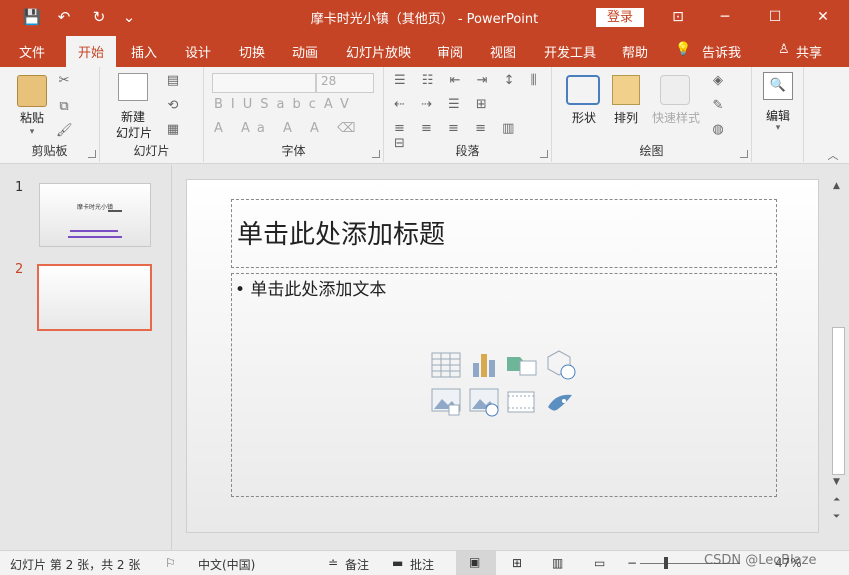  Describe the element at coordinates (95, 215) in the screenshot. I see `slide-thumbnail-1: 摩卡时光小镇` at that location.